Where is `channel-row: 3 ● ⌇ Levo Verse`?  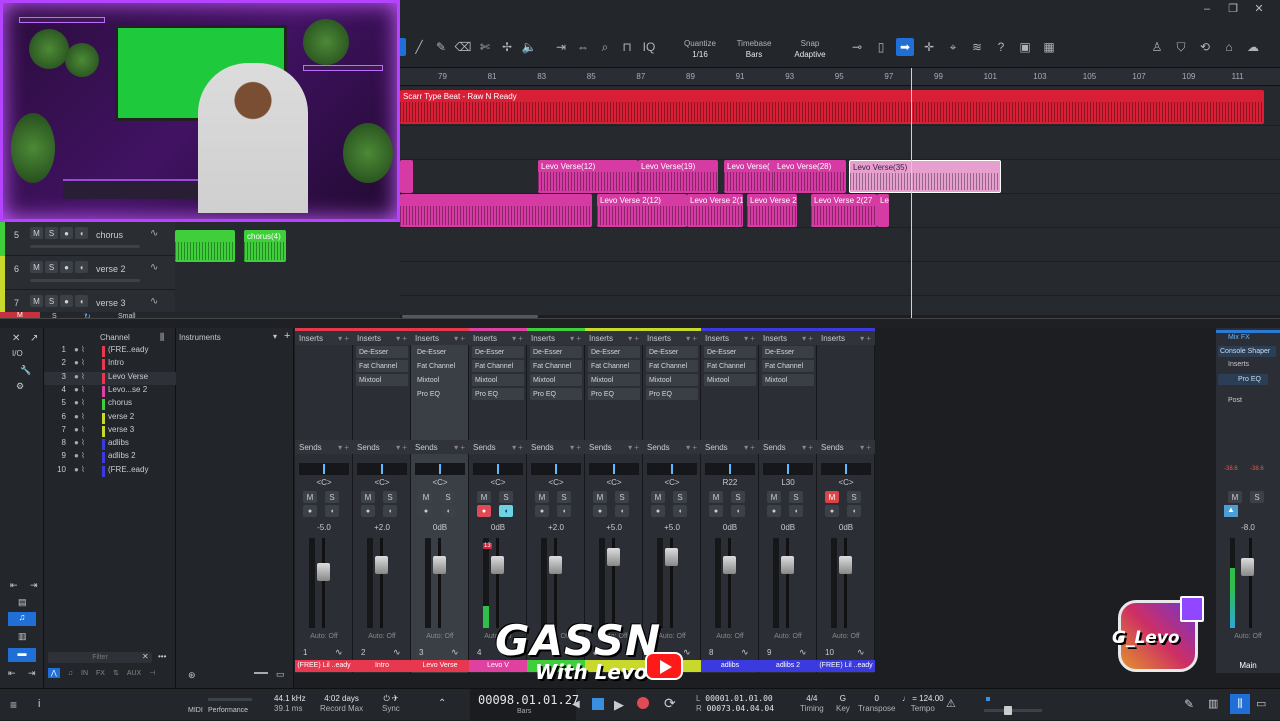
channel-row: 3 ● ⌇ Levo Verse is located at coordinates (110, 378).